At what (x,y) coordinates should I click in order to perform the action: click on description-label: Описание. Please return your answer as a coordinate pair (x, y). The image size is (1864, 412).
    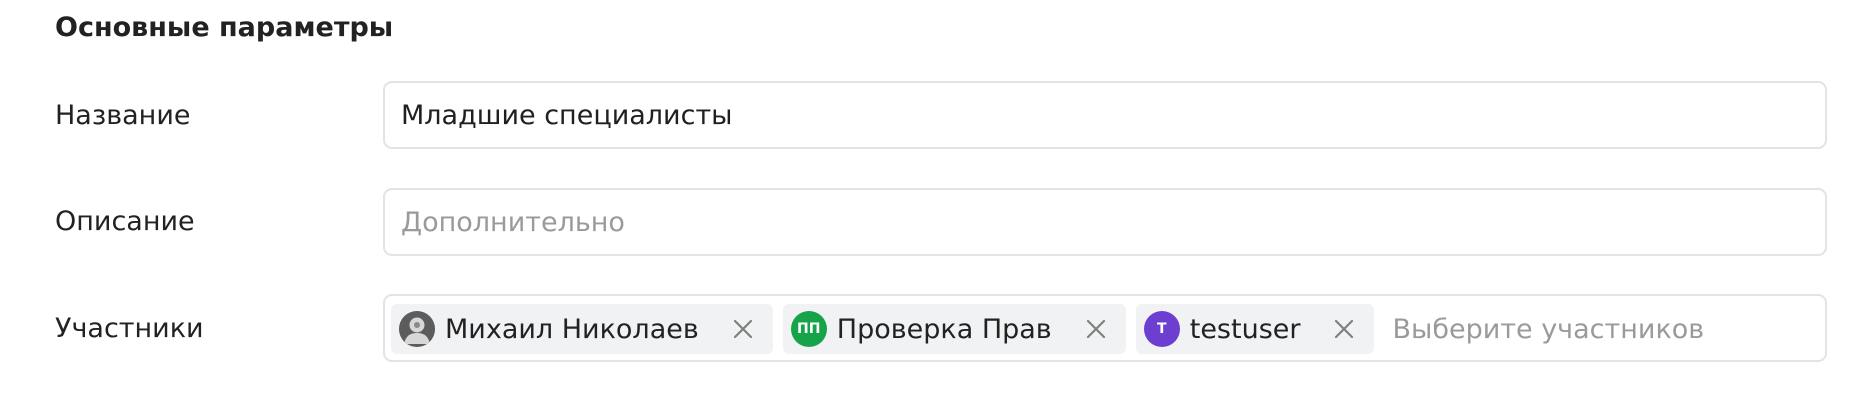
    Looking at the image, I should click on (125, 221).